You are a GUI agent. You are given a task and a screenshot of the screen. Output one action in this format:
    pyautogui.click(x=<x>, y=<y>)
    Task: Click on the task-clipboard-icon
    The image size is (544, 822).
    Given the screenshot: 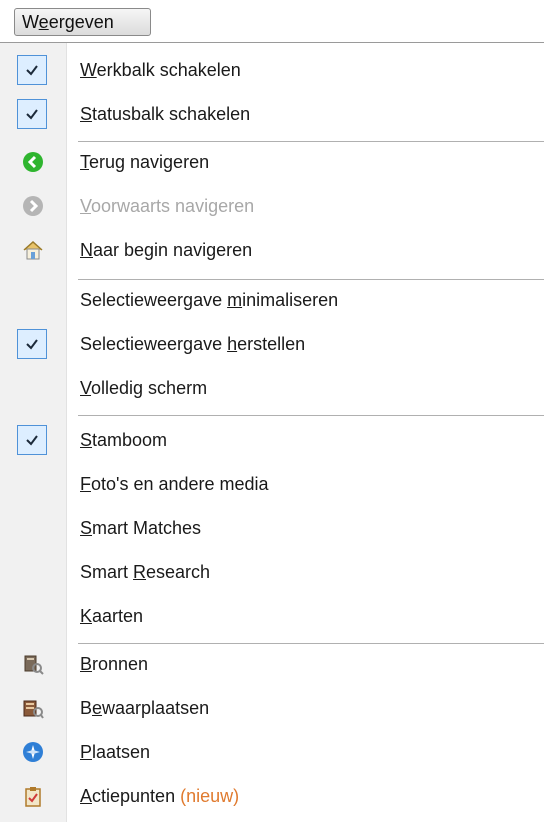 What is the action you would take?
    pyautogui.click(x=33, y=797)
    